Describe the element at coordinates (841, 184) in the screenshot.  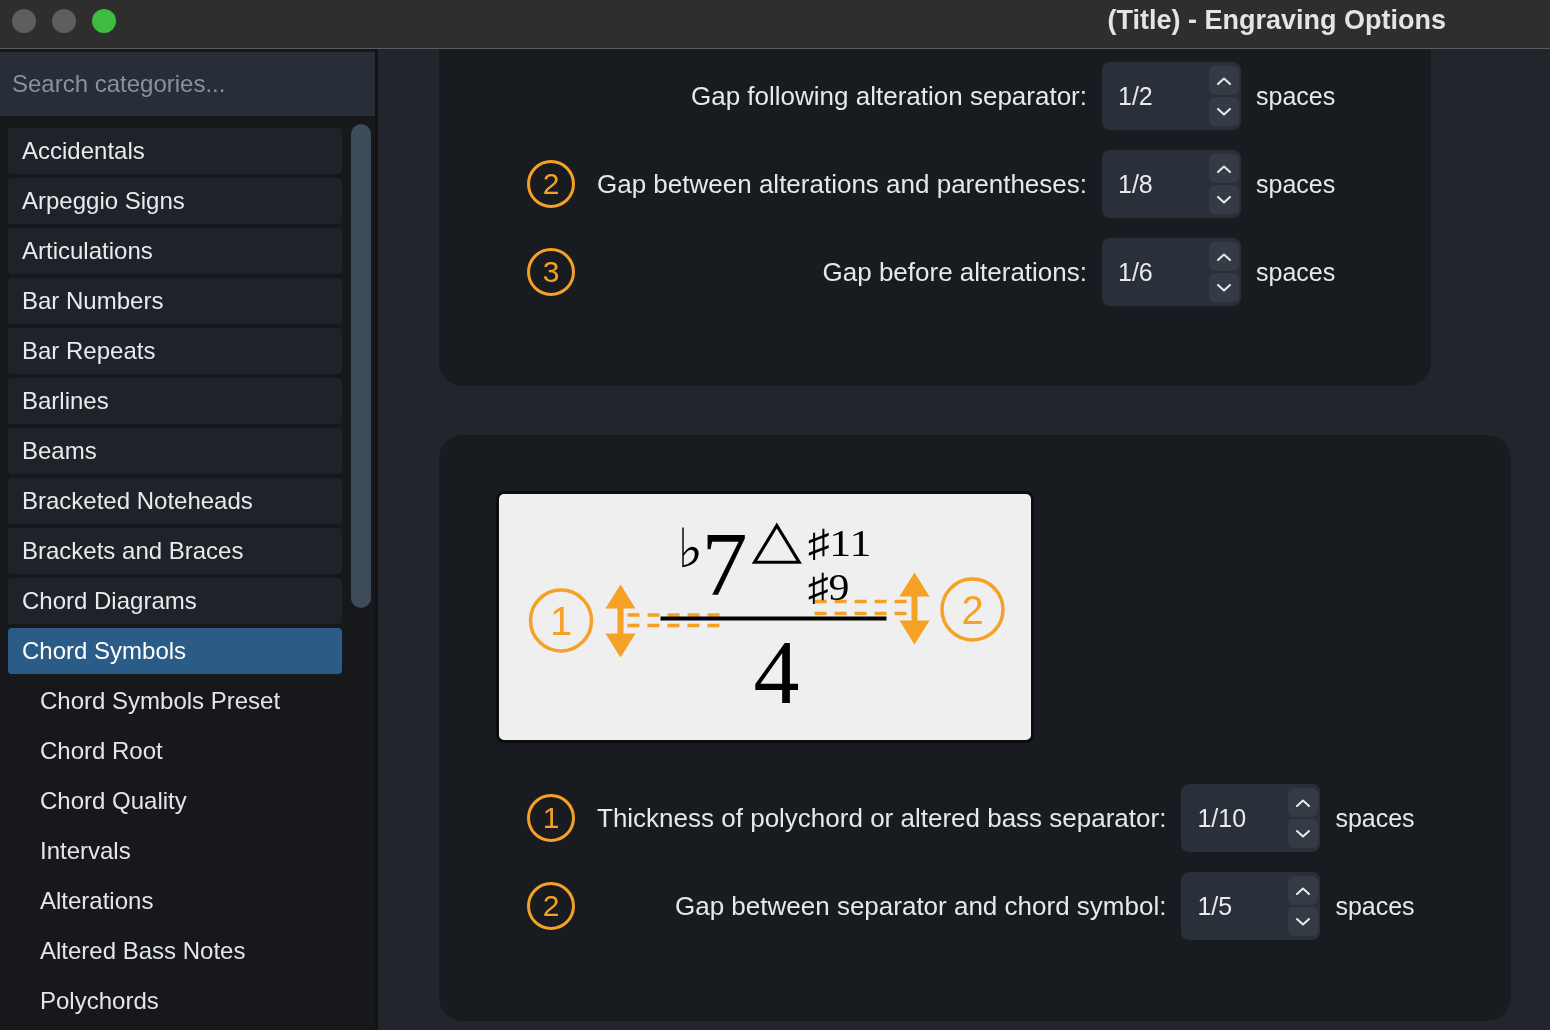
I see `setting-label: Gap between alterations and parentheses:` at that location.